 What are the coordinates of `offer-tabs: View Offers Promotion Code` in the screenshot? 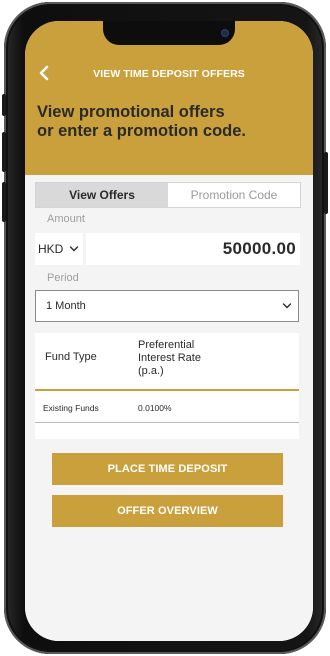 It's located at (168, 195).